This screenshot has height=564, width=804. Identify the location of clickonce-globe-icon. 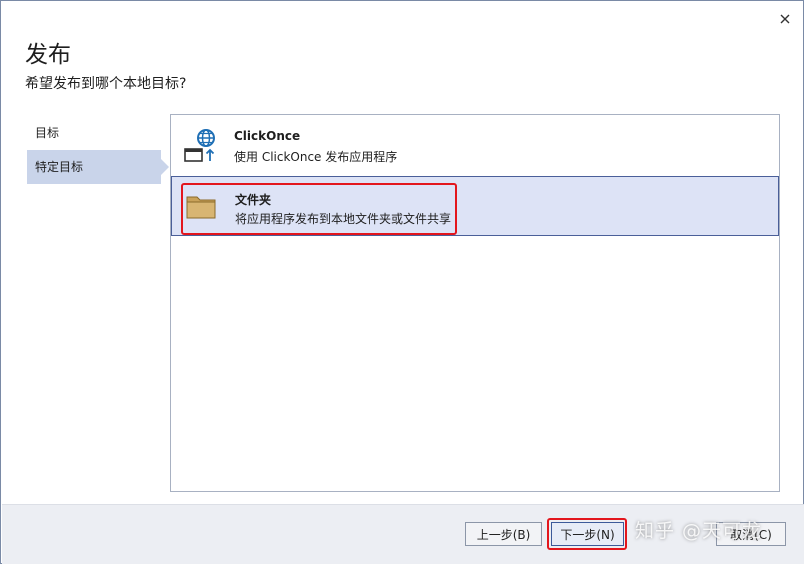
(201, 145).